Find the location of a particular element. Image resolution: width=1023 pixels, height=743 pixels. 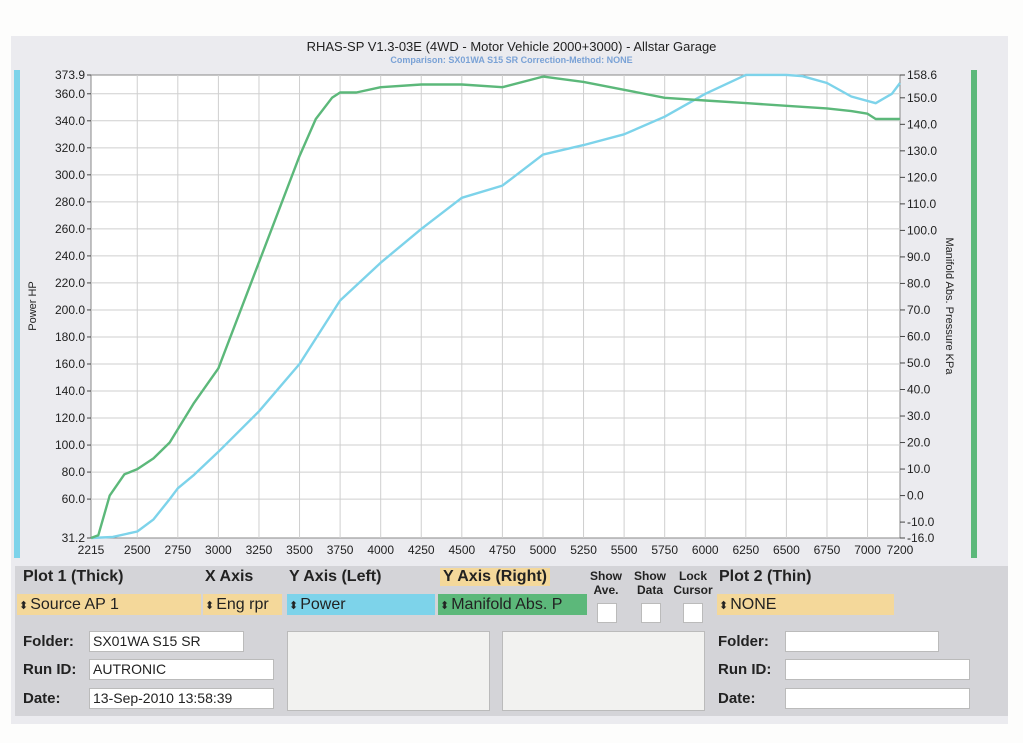

xaxis-value: Eng rpr is located at coordinates (242, 604).